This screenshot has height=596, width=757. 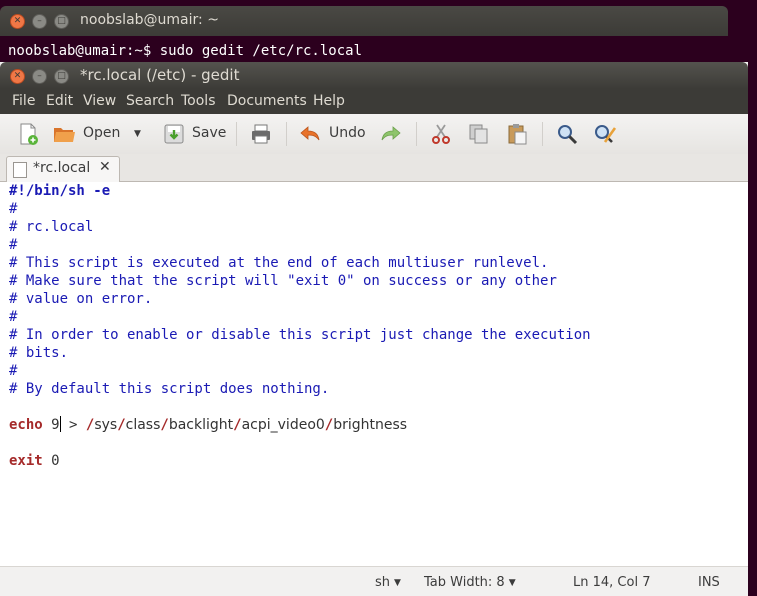 I want to click on menu-search: Search, so click(x=150, y=101).